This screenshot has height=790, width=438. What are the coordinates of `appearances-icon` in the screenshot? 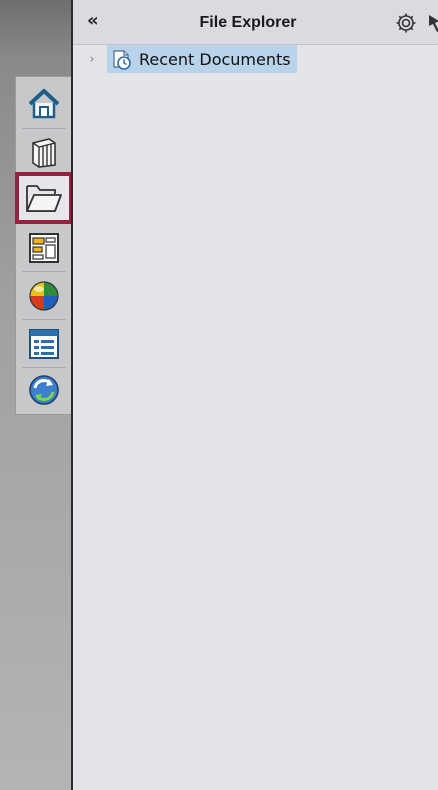 It's located at (44, 296).